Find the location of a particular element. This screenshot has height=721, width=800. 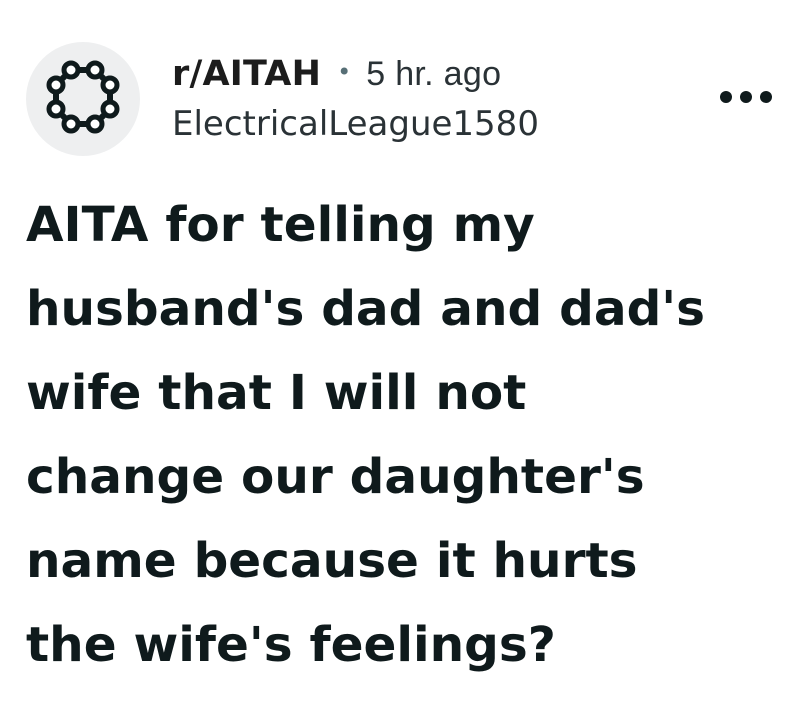

more-options-button is located at coordinates (746, 98).